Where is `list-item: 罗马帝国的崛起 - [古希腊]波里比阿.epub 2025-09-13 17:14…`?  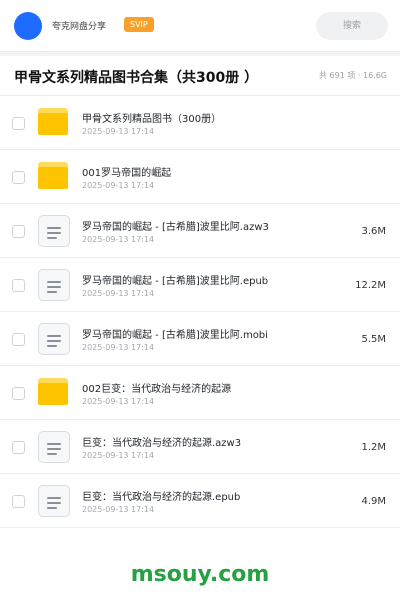 list-item: 罗马帝国的崛起 - [古希腊]波里比阿.epub 2025-09-13 17:14… is located at coordinates (200, 285).